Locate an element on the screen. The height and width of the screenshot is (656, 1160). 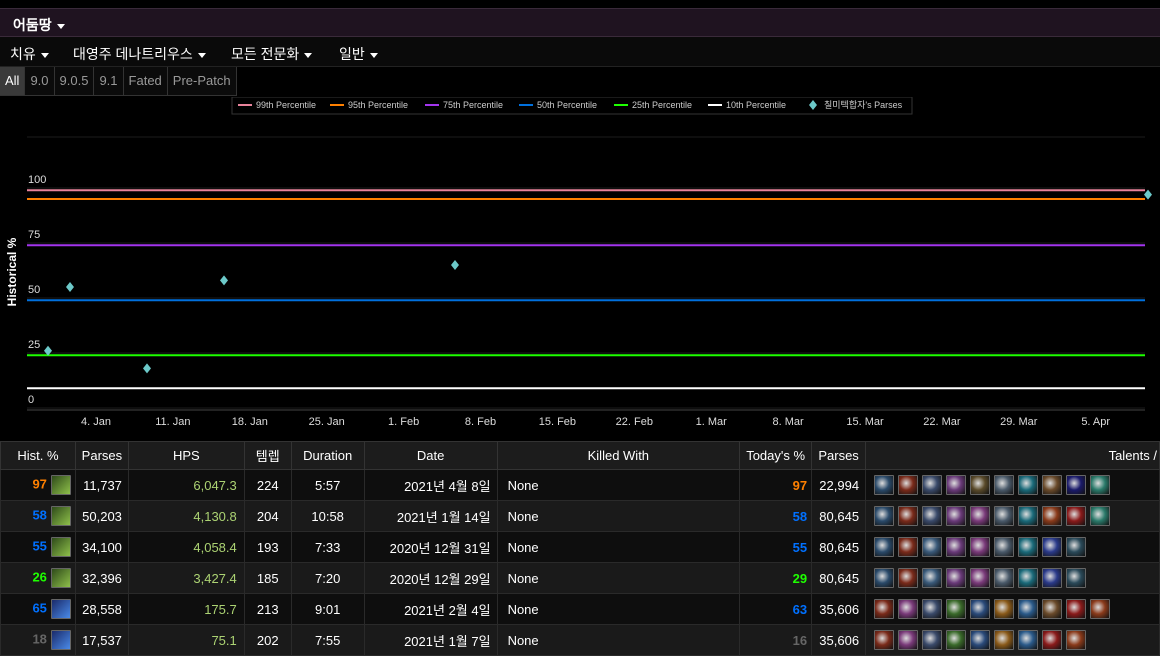
date-cell: 2021년 1월 14일 is located at coordinates (430, 516).